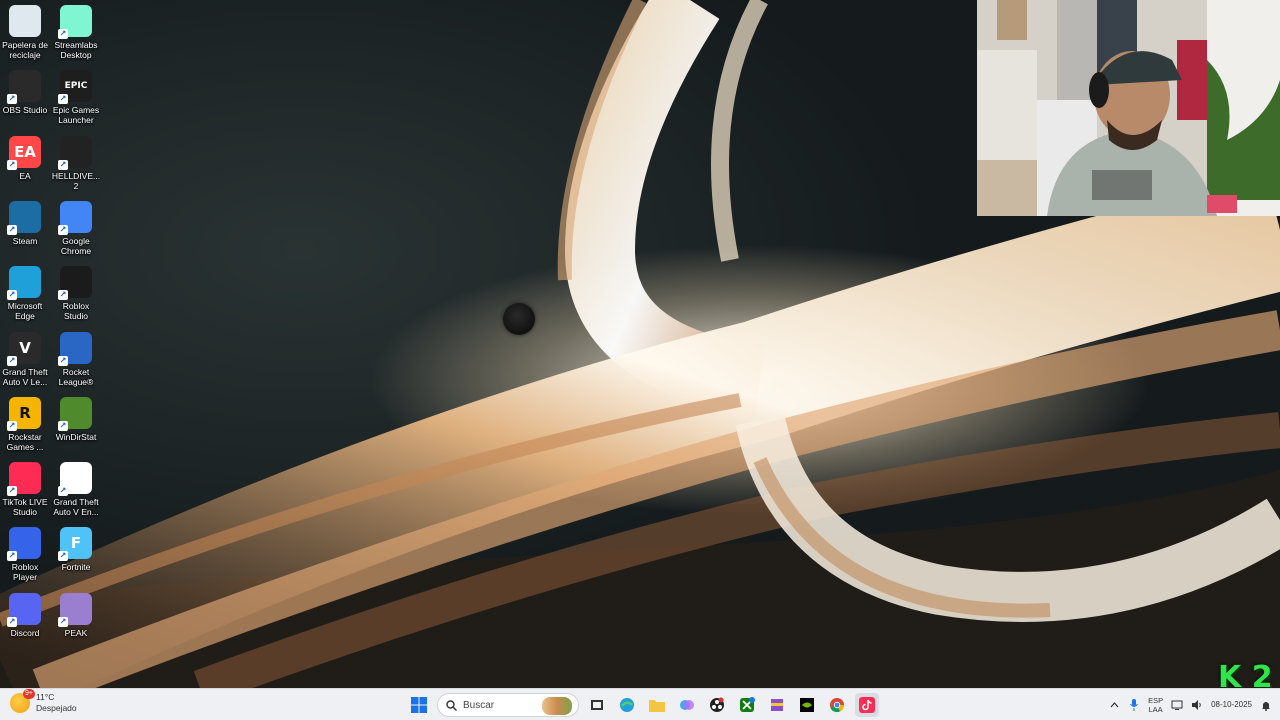  Describe the element at coordinates (76, 359) in the screenshot. I see `desktop-shortcut: ↗ Rocket League®` at that location.